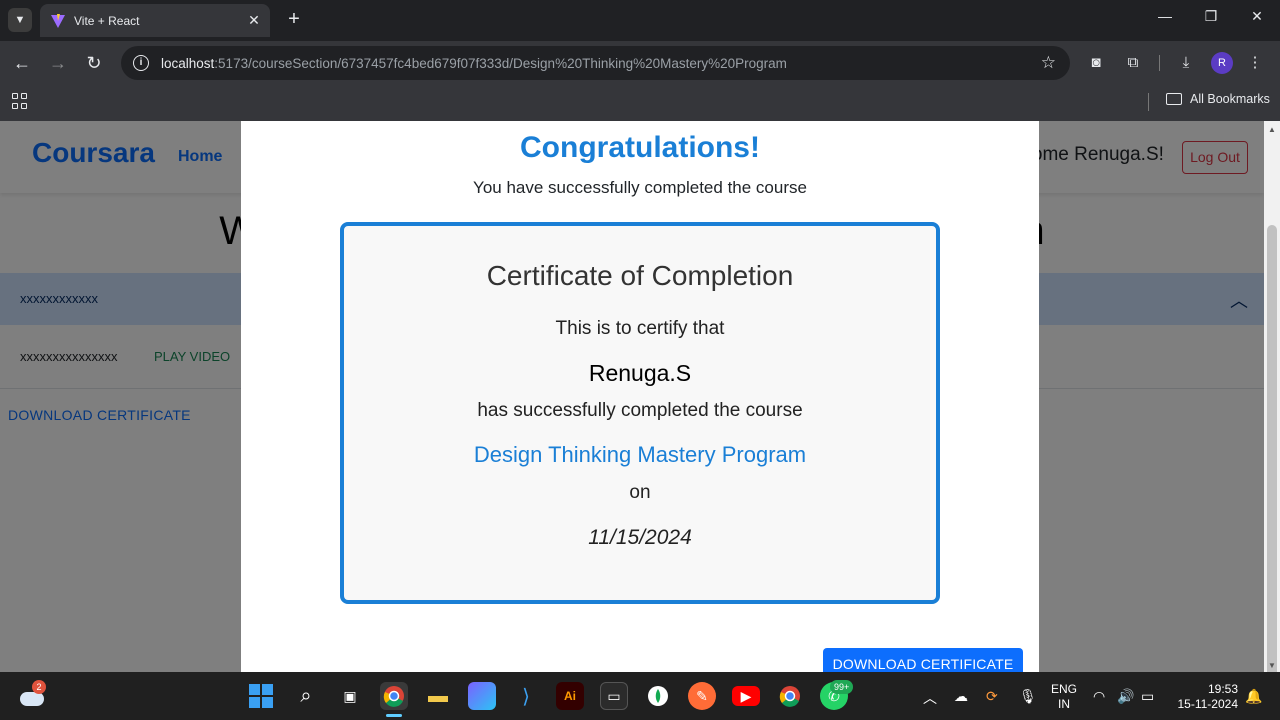 The width and height of the screenshot is (1280, 720). What do you see at coordinates (394, 696) in the screenshot?
I see `chrome-icon` at bounding box center [394, 696].